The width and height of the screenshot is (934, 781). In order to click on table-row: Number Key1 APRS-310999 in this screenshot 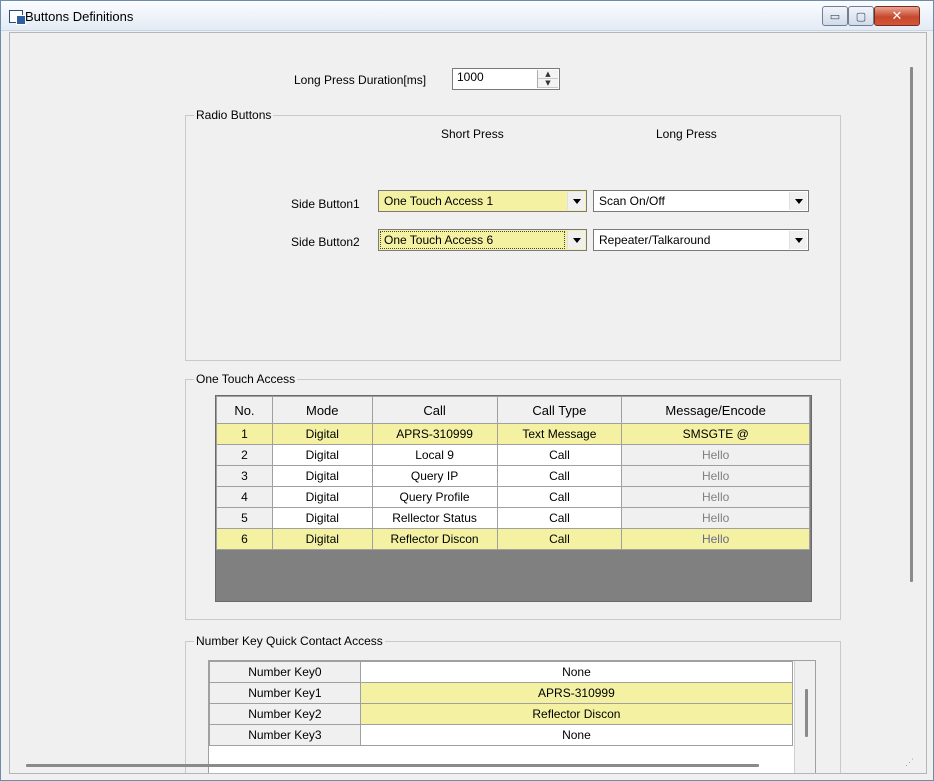, I will do `click(501, 693)`.